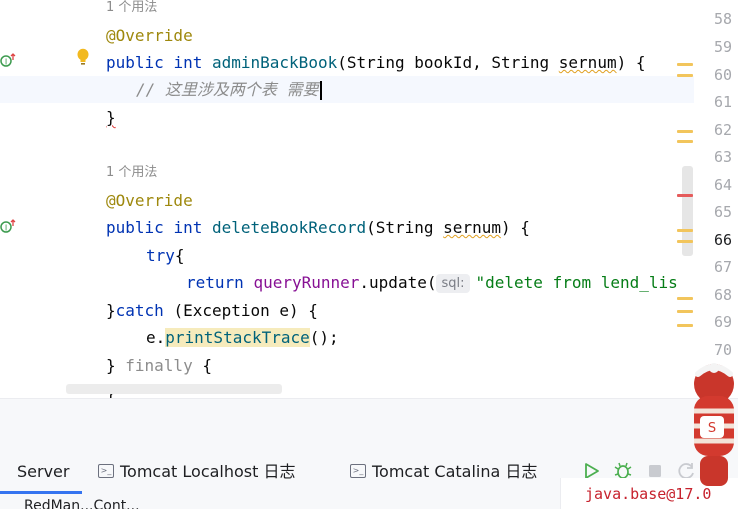 The width and height of the screenshot is (738, 509). What do you see at coordinates (722, 47) in the screenshot?
I see `line-number: 59` at bounding box center [722, 47].